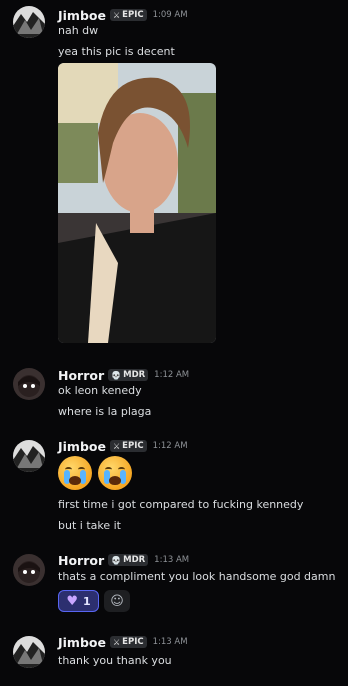 The image size is (348, 686). What do you see at coordinates (78, 30) in the screenshot?
I see `message-text: nah dw` at bounding box center [78, 30].